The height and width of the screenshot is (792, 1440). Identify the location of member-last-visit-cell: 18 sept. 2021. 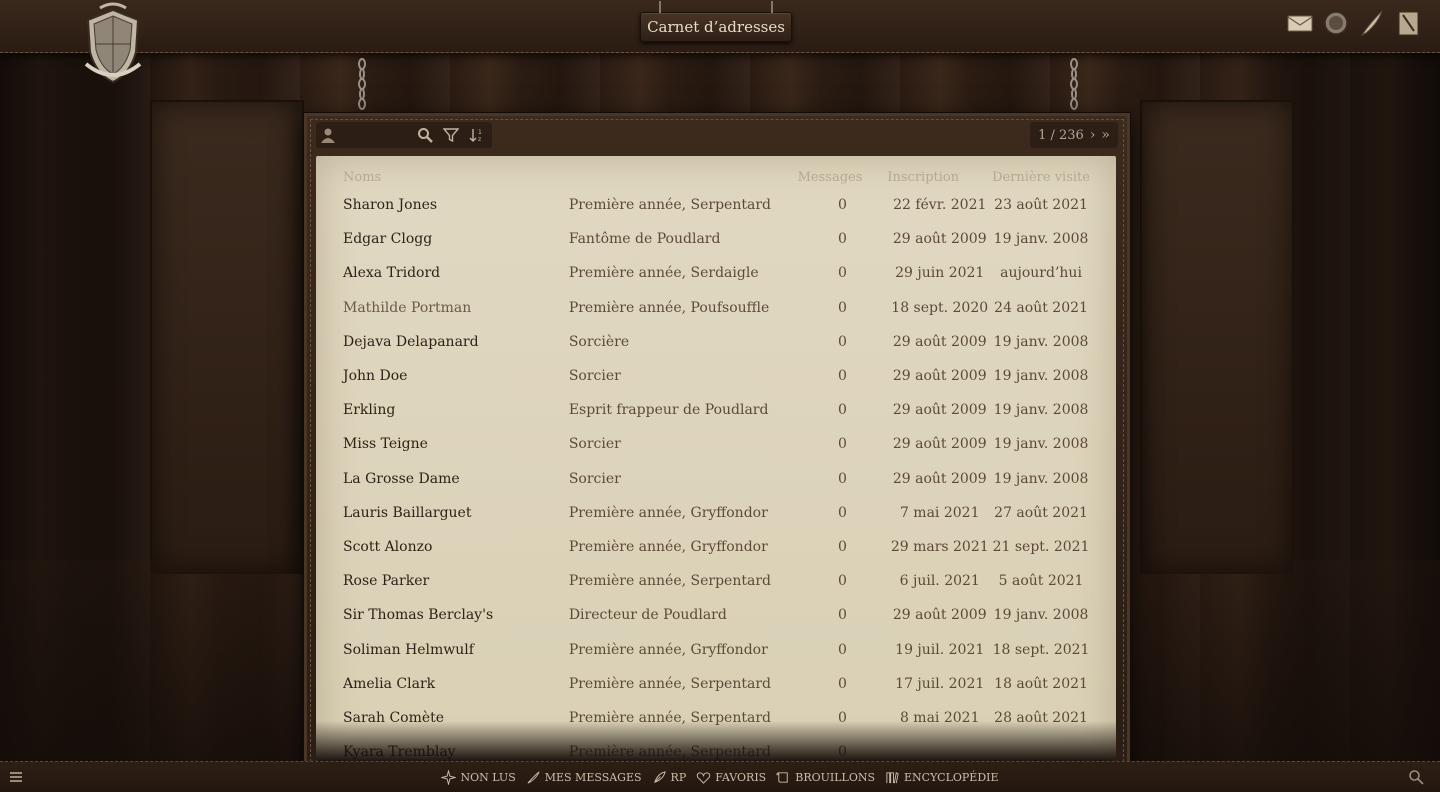
(1041, 649).